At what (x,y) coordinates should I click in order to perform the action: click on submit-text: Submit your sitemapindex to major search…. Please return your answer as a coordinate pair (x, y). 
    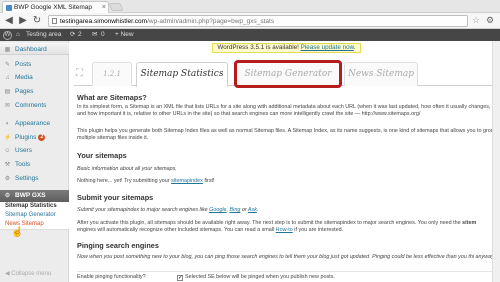
    Looking at the image, I should click on (143, 210).